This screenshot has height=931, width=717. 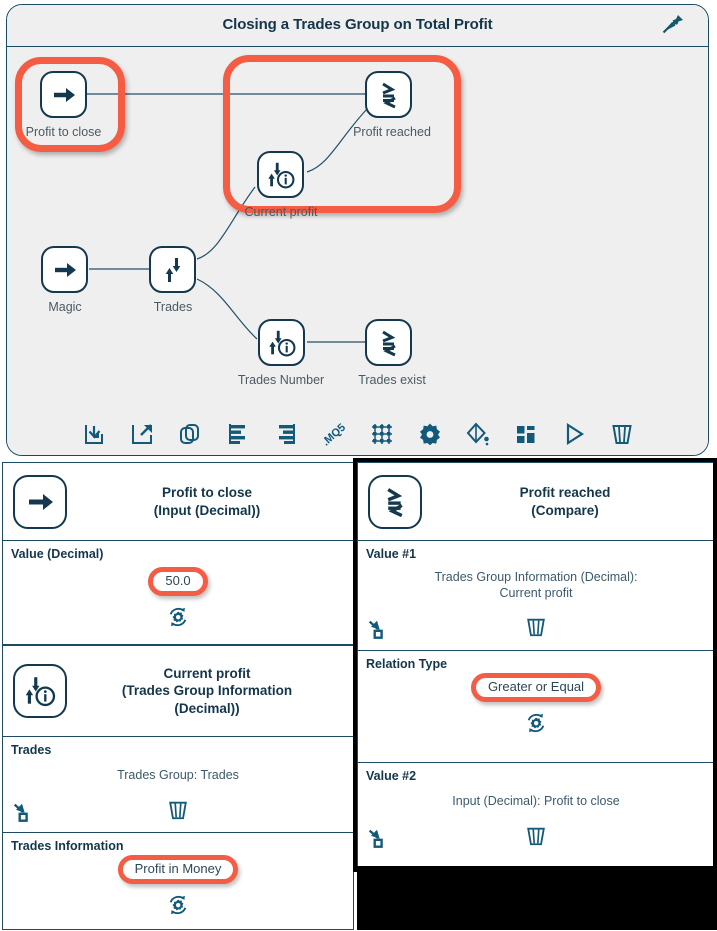 What do you see at coordinates (382, 434) in the screenshot?
I see `grid-icon` at bounding box center [382, 434].